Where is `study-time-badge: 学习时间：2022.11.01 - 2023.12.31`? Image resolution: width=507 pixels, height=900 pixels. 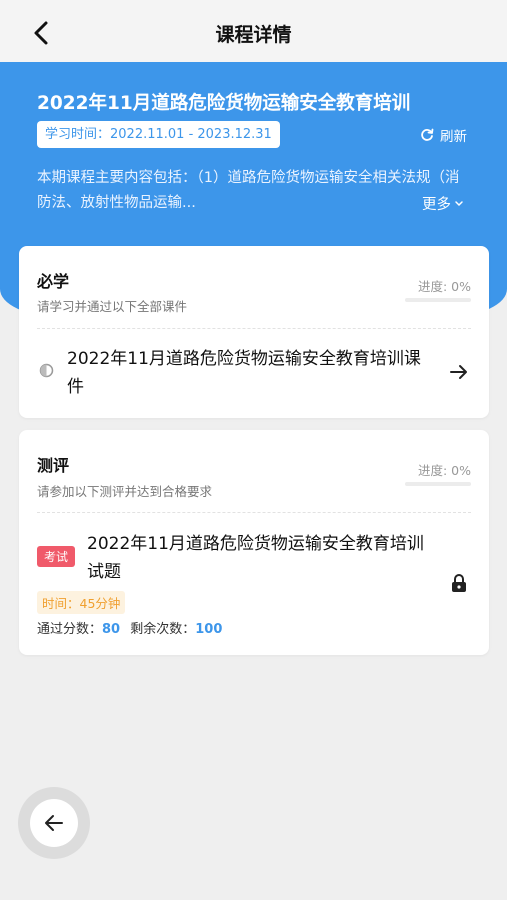 study-time-badge: 学习时间：2022.11.01 - 2023.12.31 is located at coordinates (158, 134).